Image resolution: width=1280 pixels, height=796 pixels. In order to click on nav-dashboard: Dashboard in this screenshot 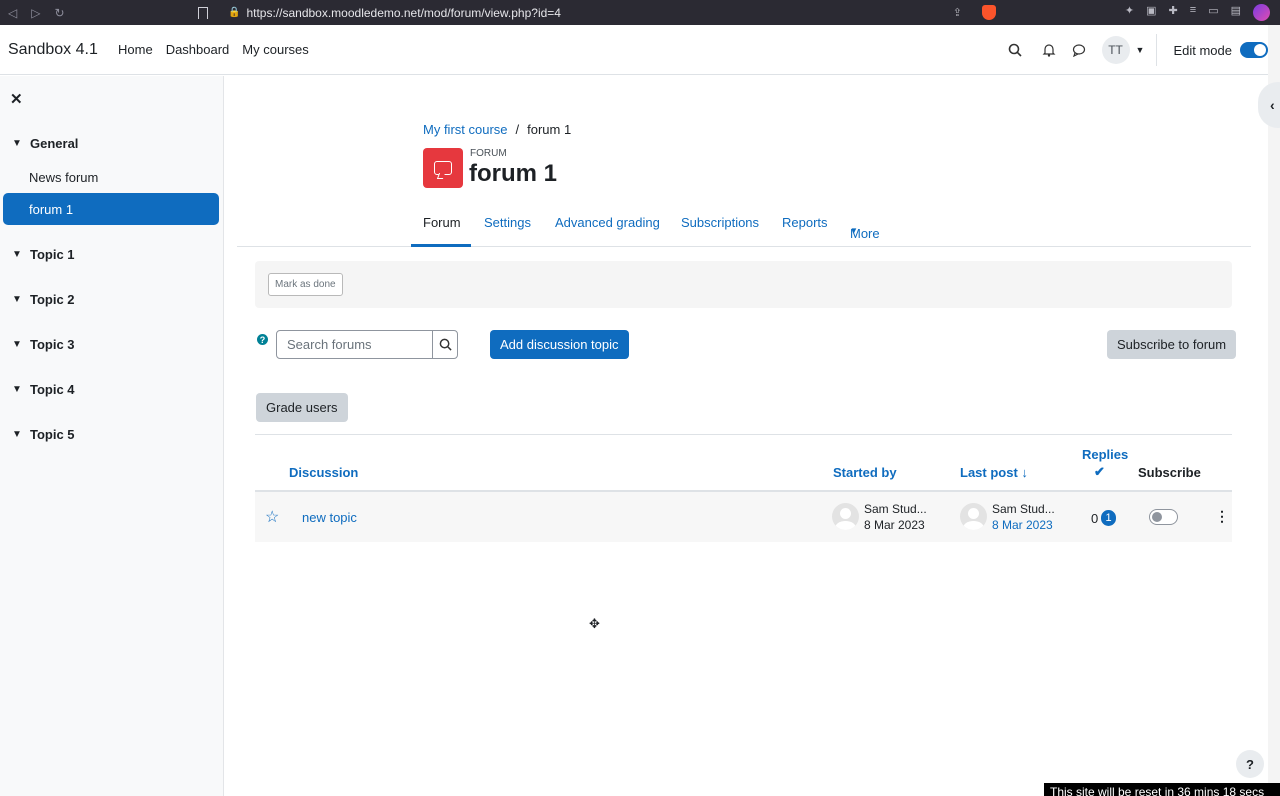, I will do `click(198, 49)`.